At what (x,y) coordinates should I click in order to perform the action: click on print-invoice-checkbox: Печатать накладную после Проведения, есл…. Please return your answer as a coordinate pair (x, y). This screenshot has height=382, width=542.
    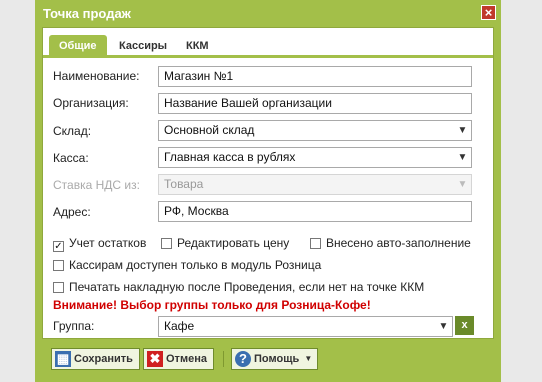
    Looking at the image, I should click on (238, 287).